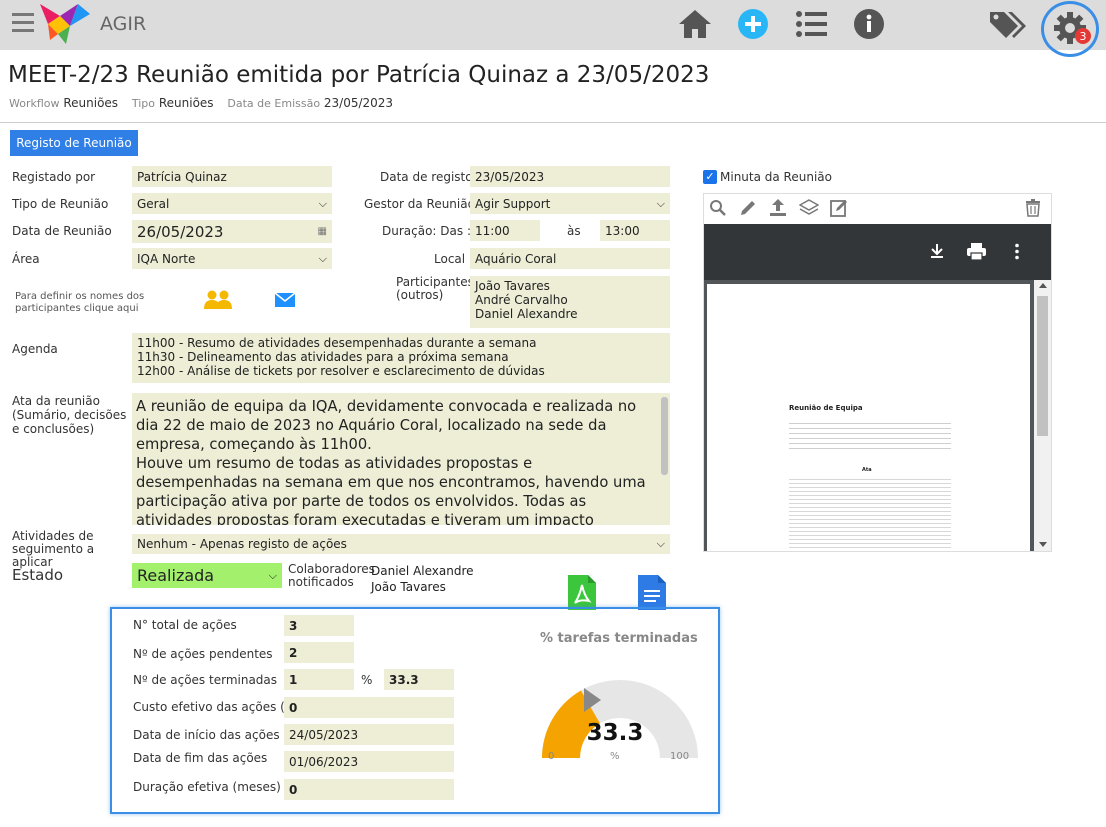  I want to click on app-name: AGIR, so click(123, 24).